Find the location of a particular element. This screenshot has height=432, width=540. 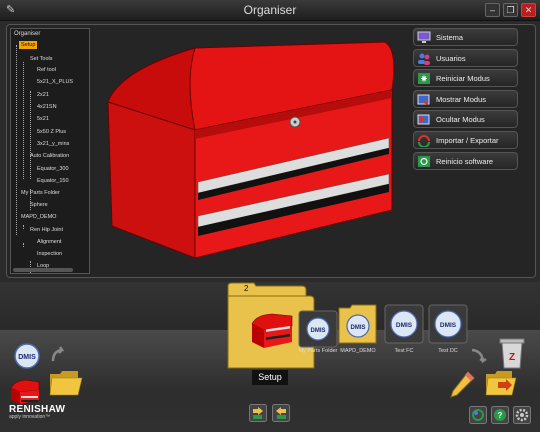

dmis-icon: DMIS is located at coordinates (27, 356).